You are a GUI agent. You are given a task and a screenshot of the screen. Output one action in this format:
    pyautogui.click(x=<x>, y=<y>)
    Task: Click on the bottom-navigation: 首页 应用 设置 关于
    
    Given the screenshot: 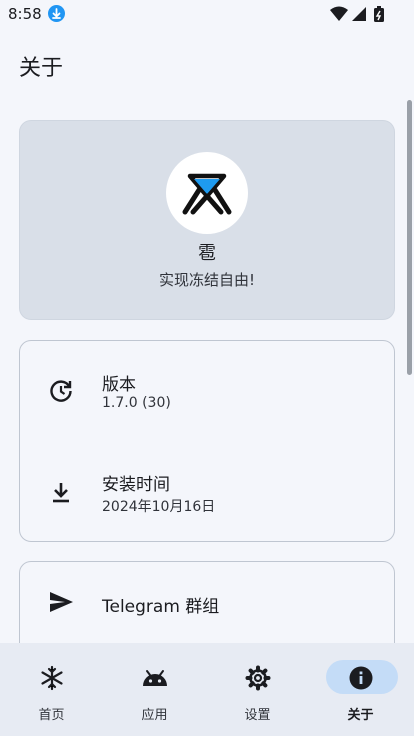 What is the action you would take?
    pyautogui.click(x=207, y=689)
    